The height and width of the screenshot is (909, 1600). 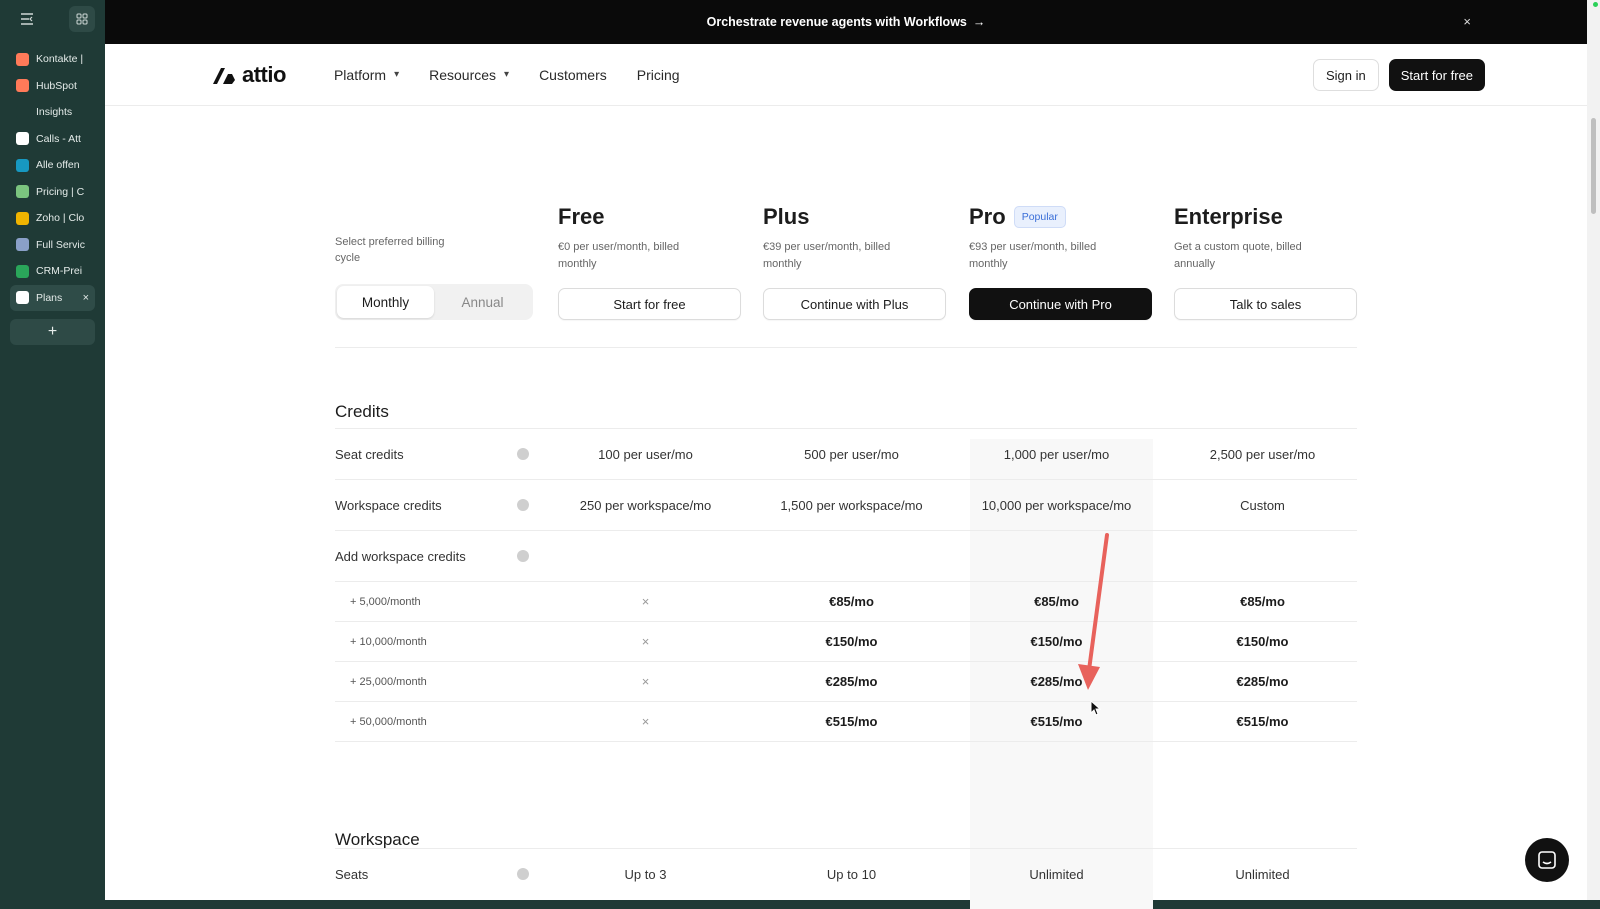 I want to click on attio-logo-icon, so click(x=224, y=75).